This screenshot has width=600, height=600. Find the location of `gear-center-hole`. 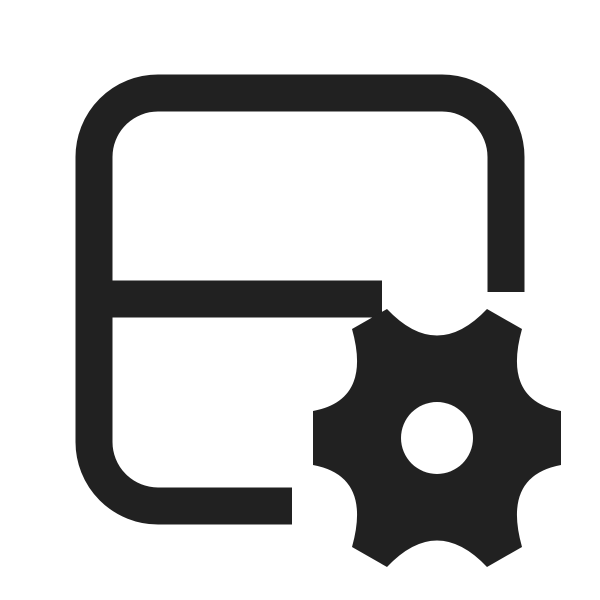

gear-center-hole is located at coordinates (437, 438).